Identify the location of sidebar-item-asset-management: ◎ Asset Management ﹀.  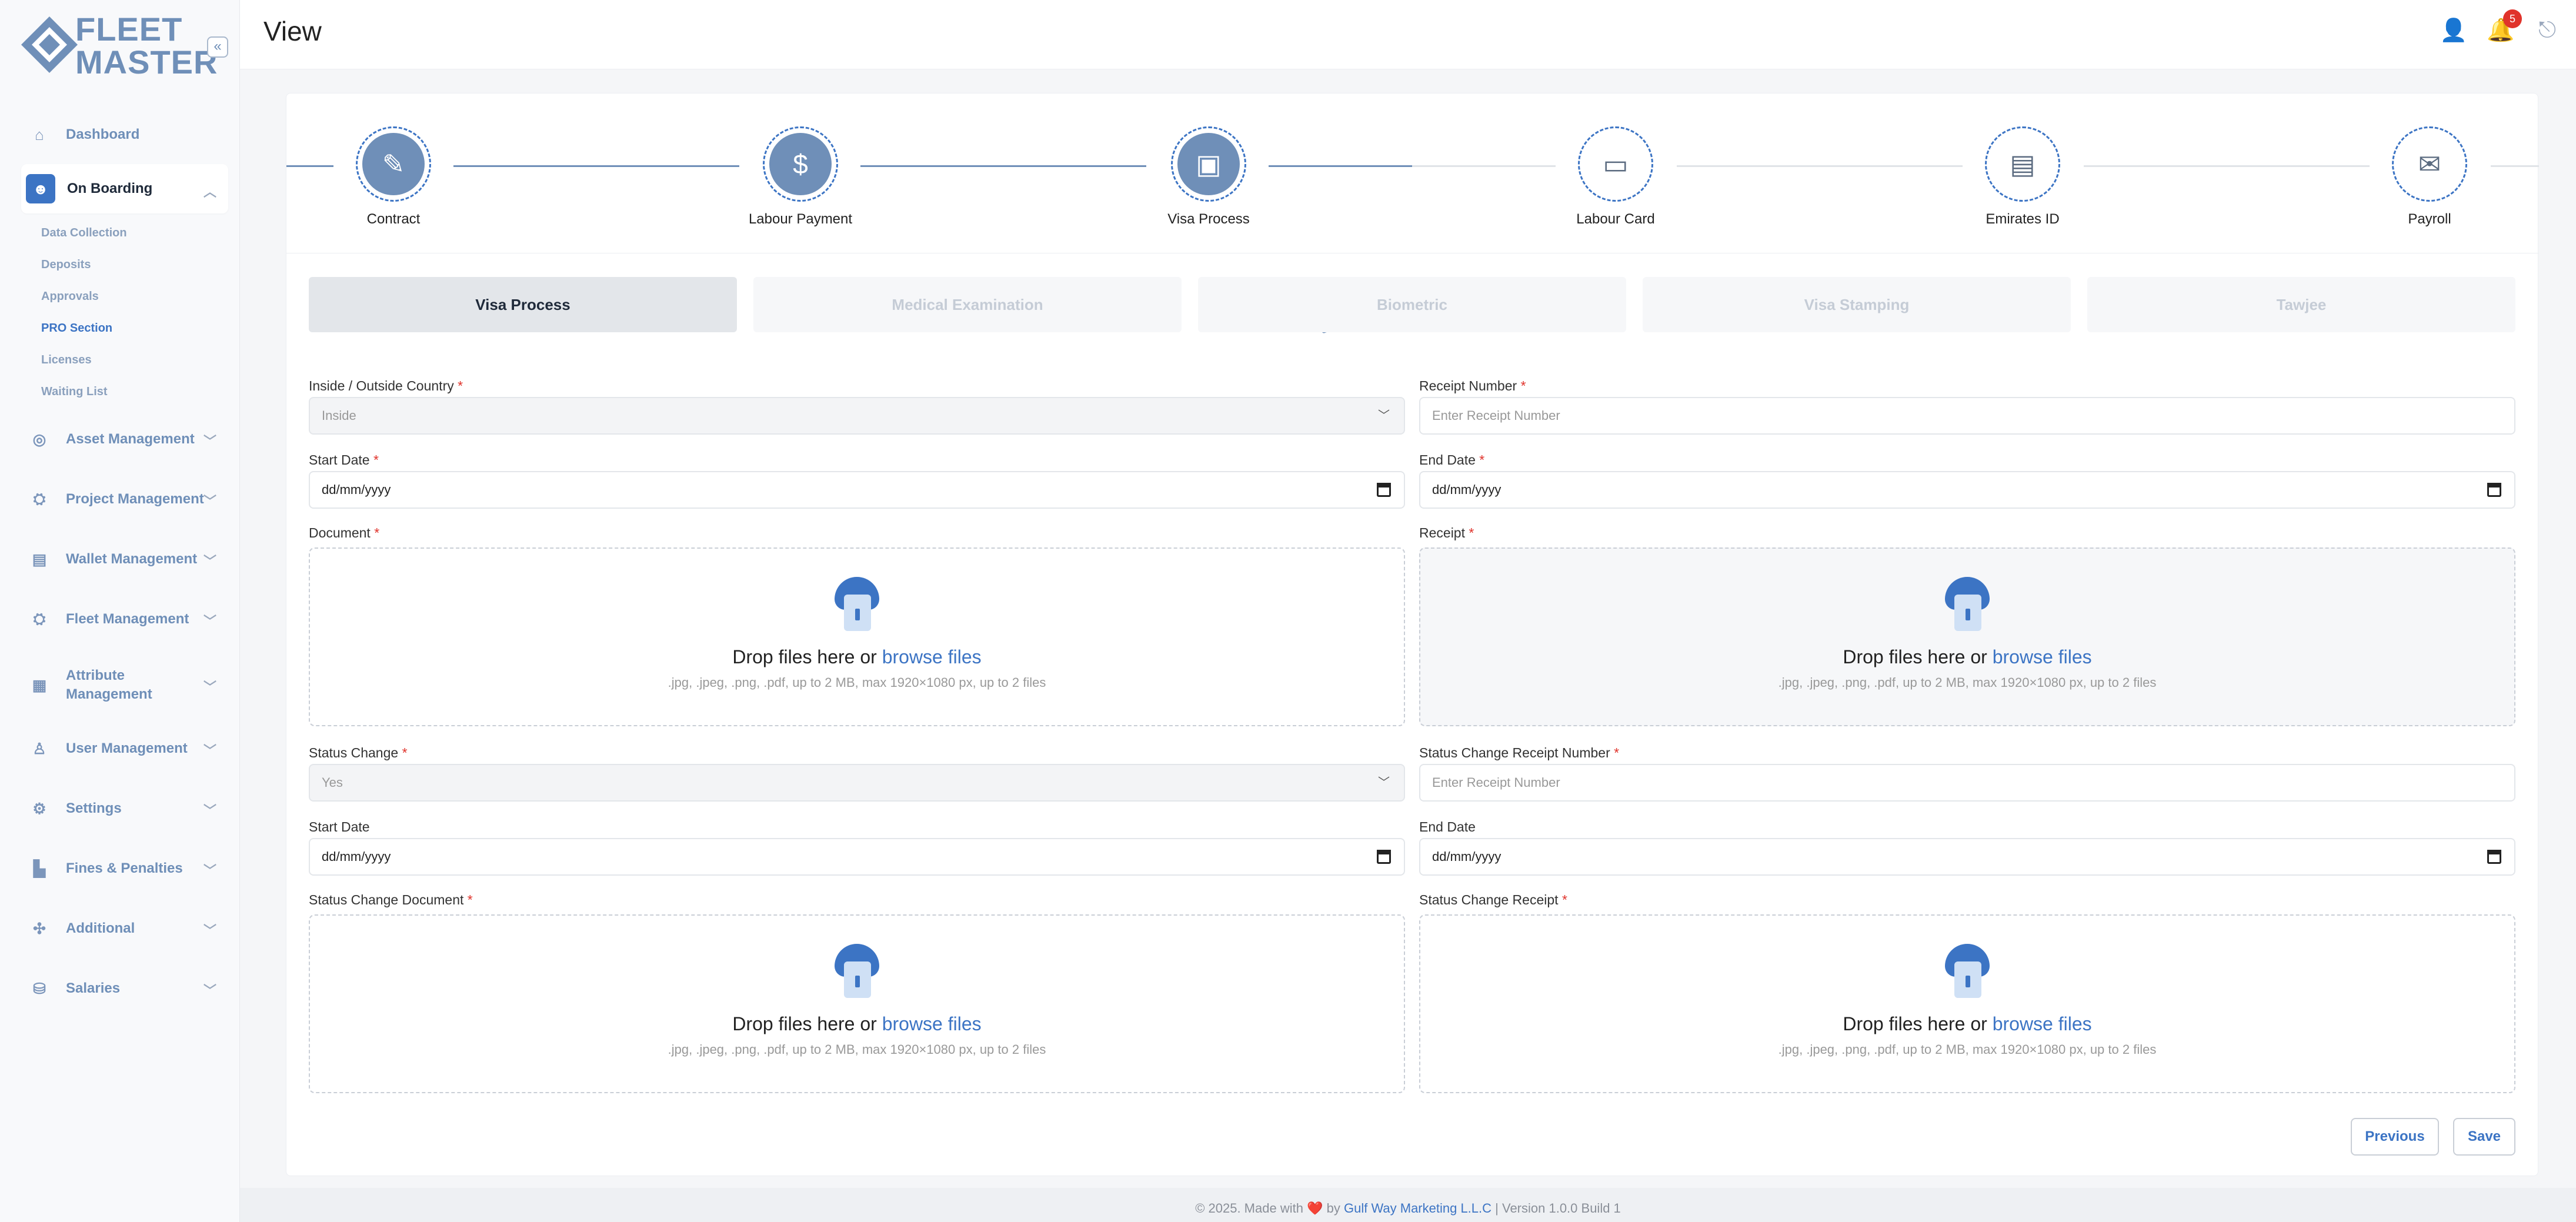
(124, 439).